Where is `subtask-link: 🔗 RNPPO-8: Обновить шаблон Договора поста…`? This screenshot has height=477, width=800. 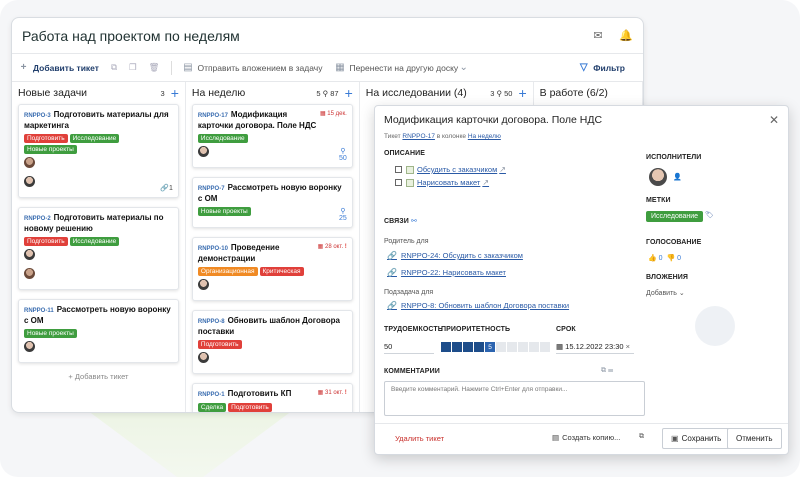
subtask-link: 🔗 RNPPO-8: Обновить шаблон Договора поста… is located at coordinates (478, 305).